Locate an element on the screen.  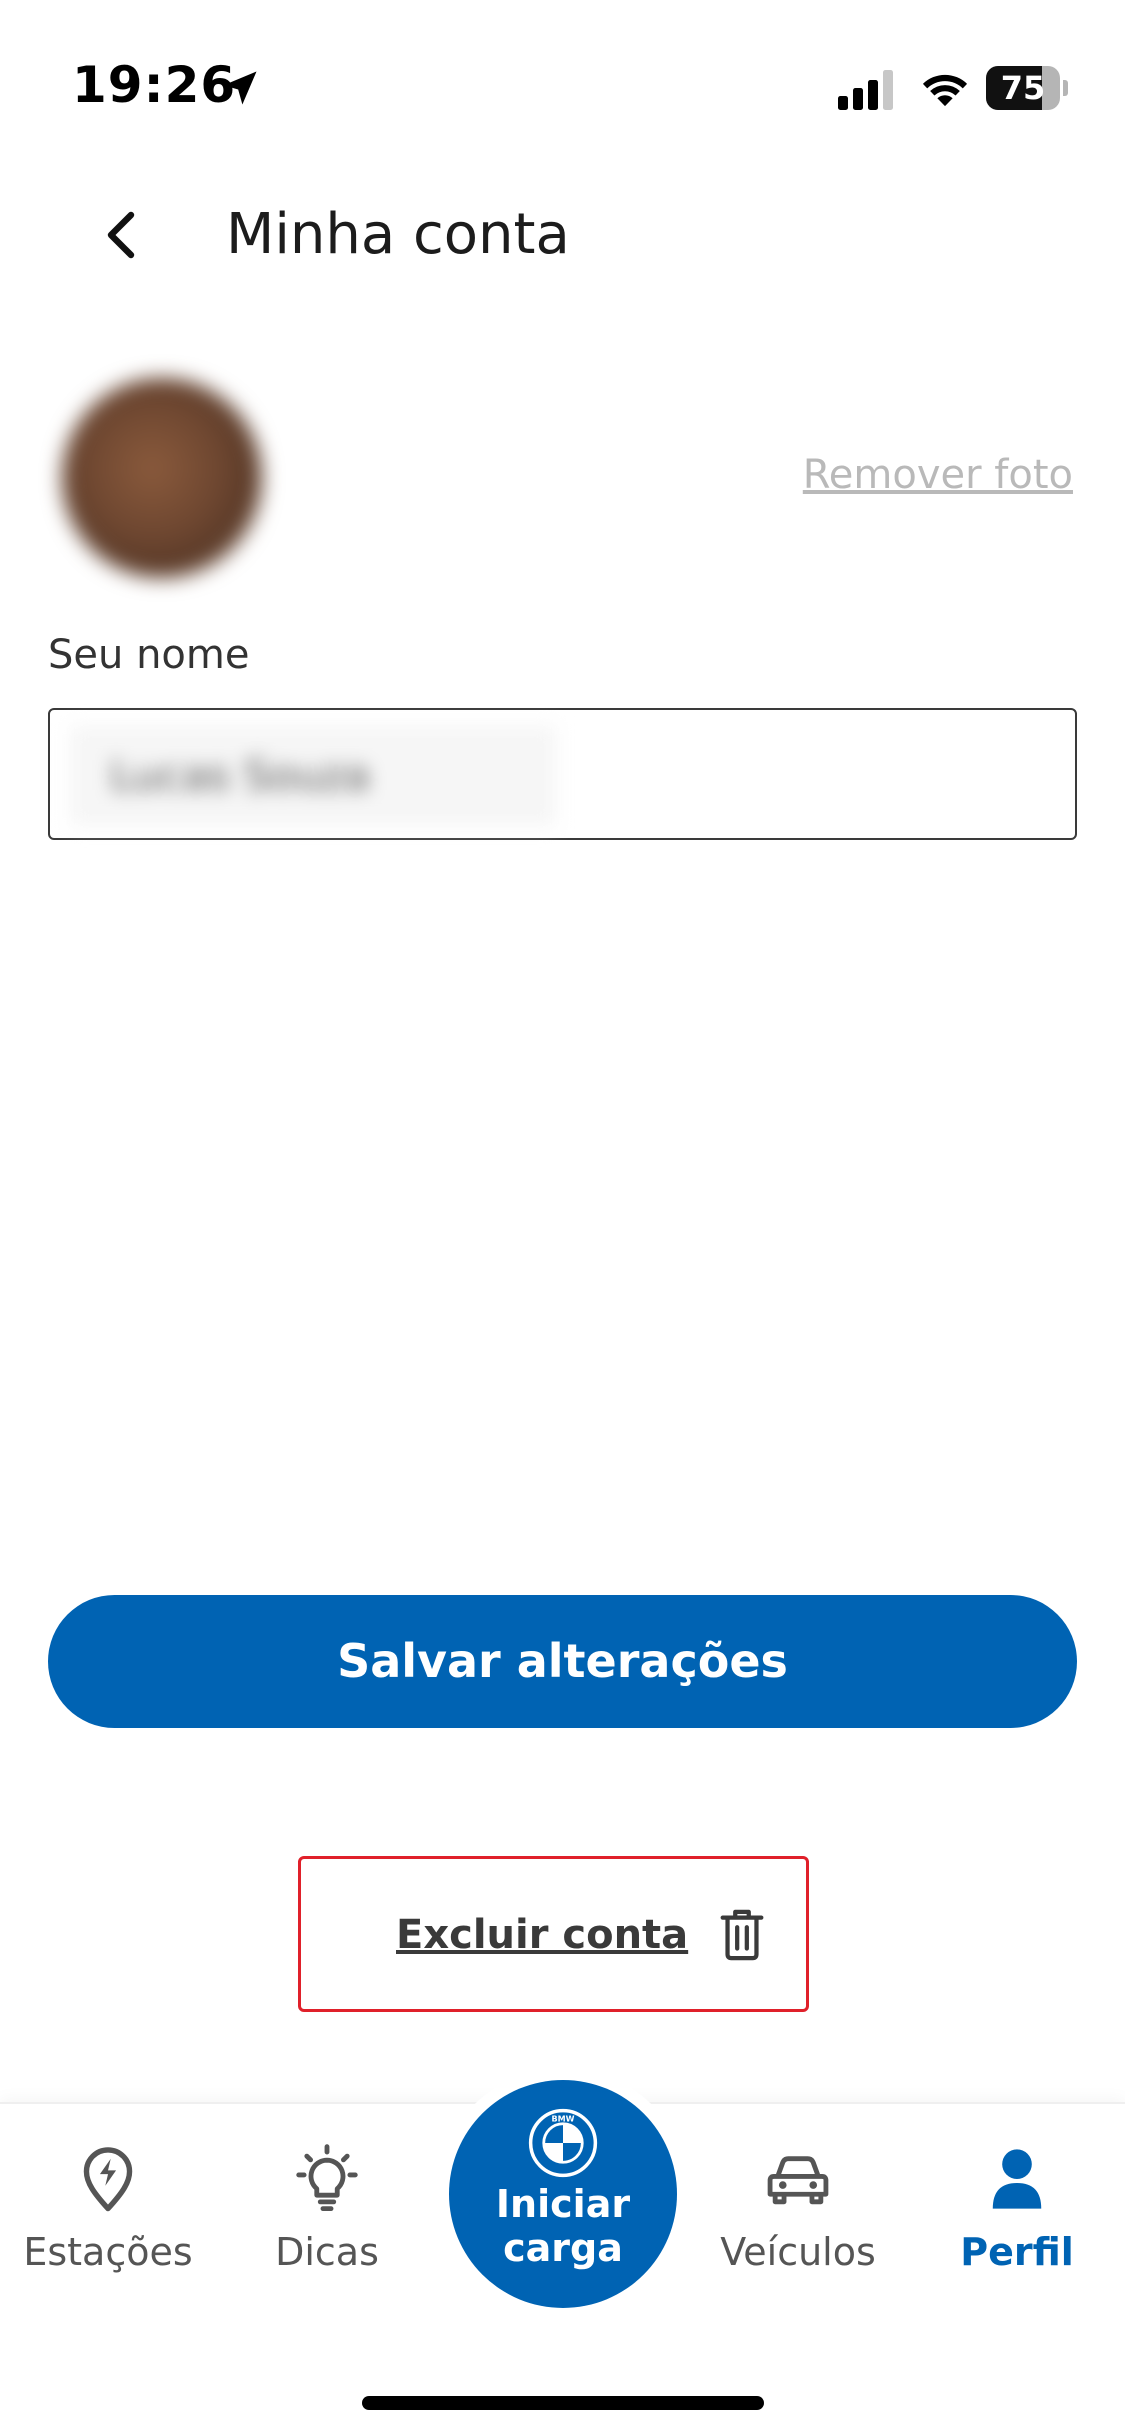
back-button is located at coordinates (121, 235).